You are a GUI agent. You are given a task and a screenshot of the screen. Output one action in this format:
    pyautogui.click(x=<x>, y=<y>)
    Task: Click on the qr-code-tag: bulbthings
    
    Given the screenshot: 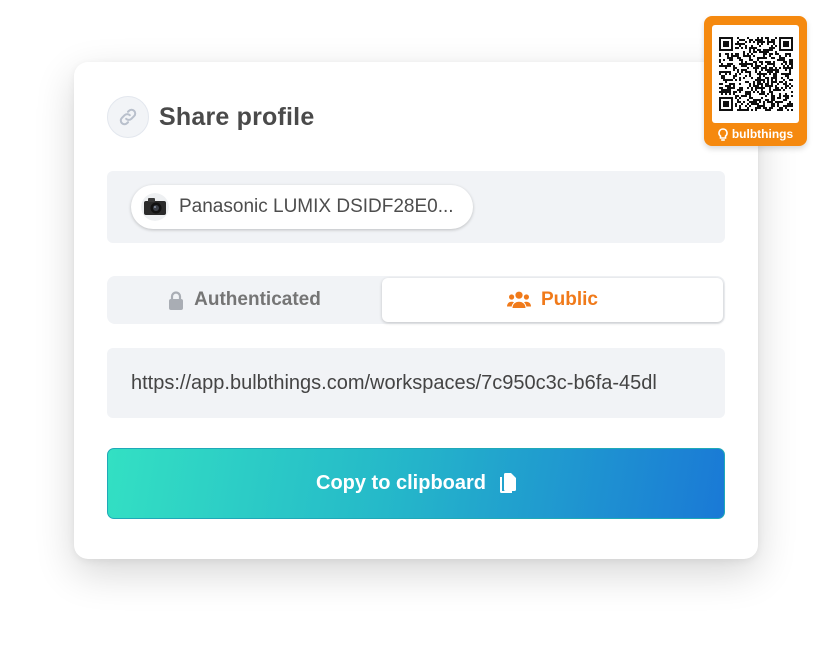 What is the action you would take?
    pyautogui.click(x=755, y=81)
    